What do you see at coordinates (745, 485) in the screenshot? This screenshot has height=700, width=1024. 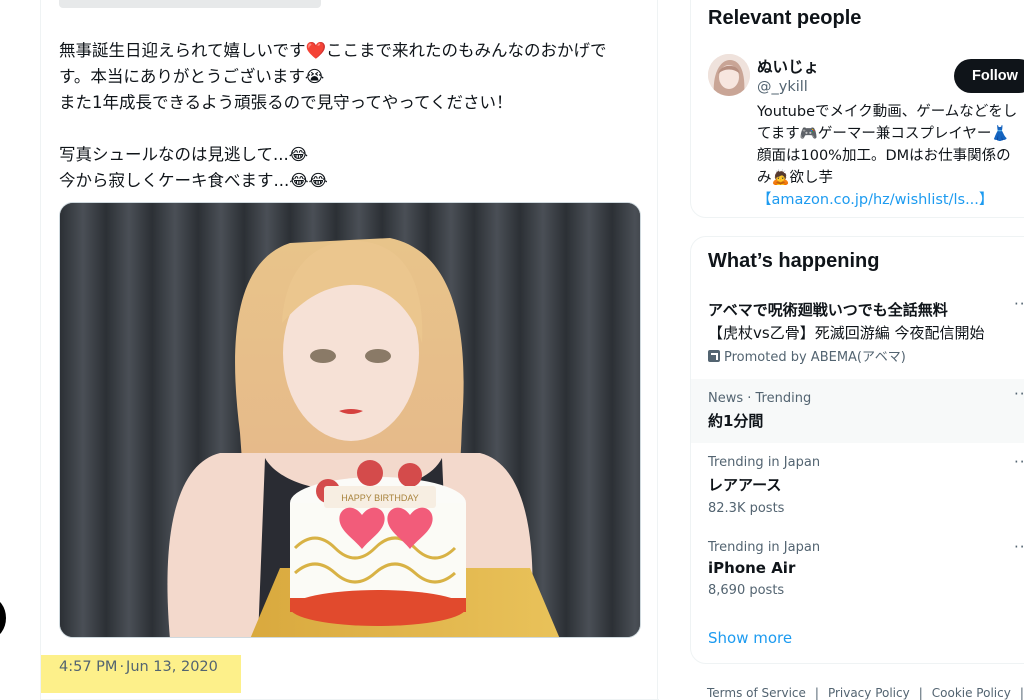 I see `trend-title: レアアース` at bounding box center [745, 485].